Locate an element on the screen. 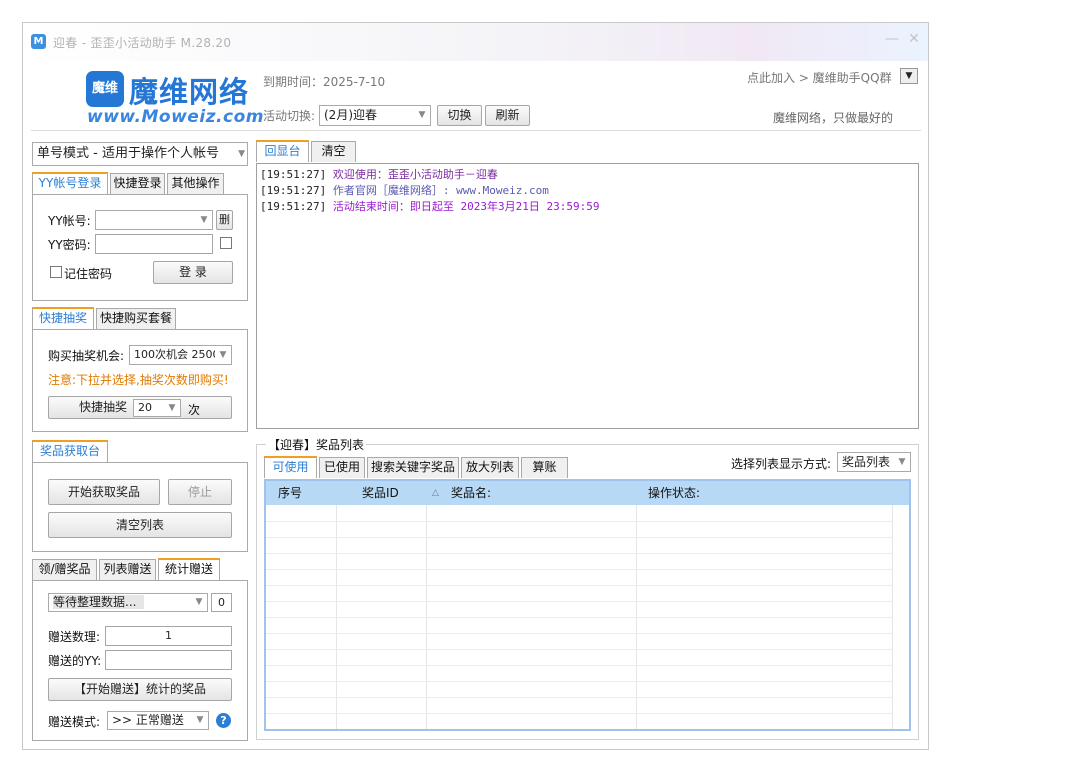 The image size is (1077, 776). gift-quantity-label: 赠送数理: is located at coordinates (74, 637).